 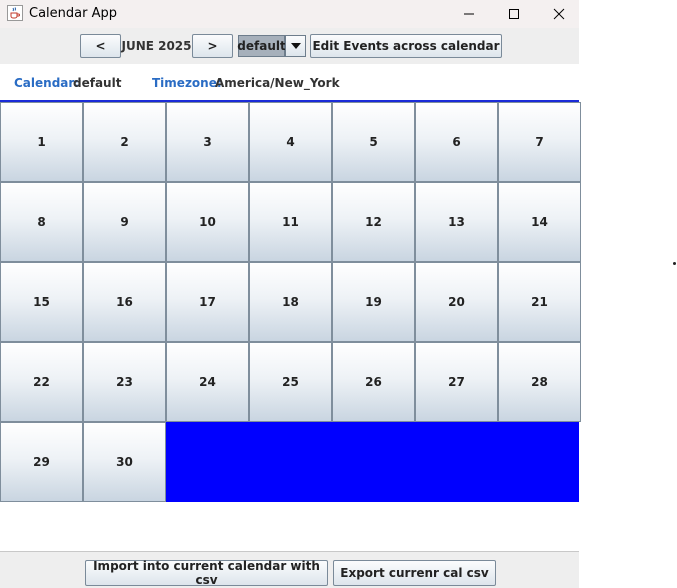 What do you see at coordinates (373, 142) in the screenshot?
I see `day-cell-5: 5` at bounding box center [373, 142].